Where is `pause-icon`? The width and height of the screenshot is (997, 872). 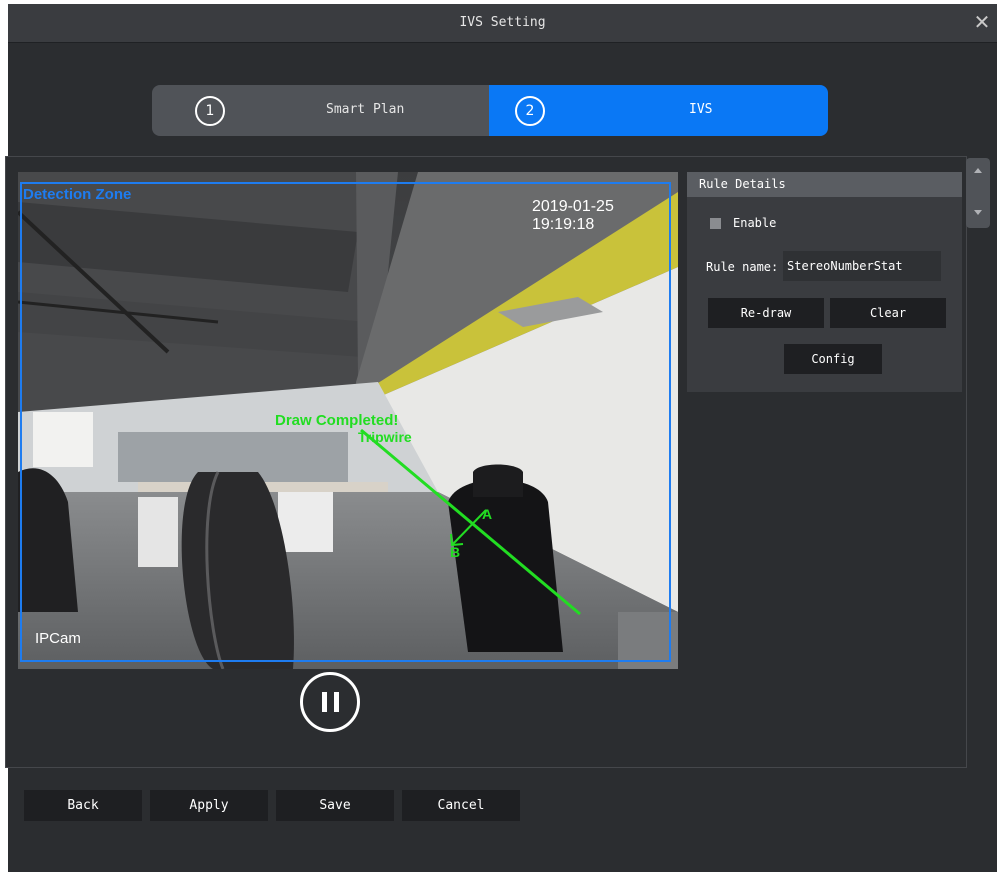 pause-icon is located at coordinates (324, 702).